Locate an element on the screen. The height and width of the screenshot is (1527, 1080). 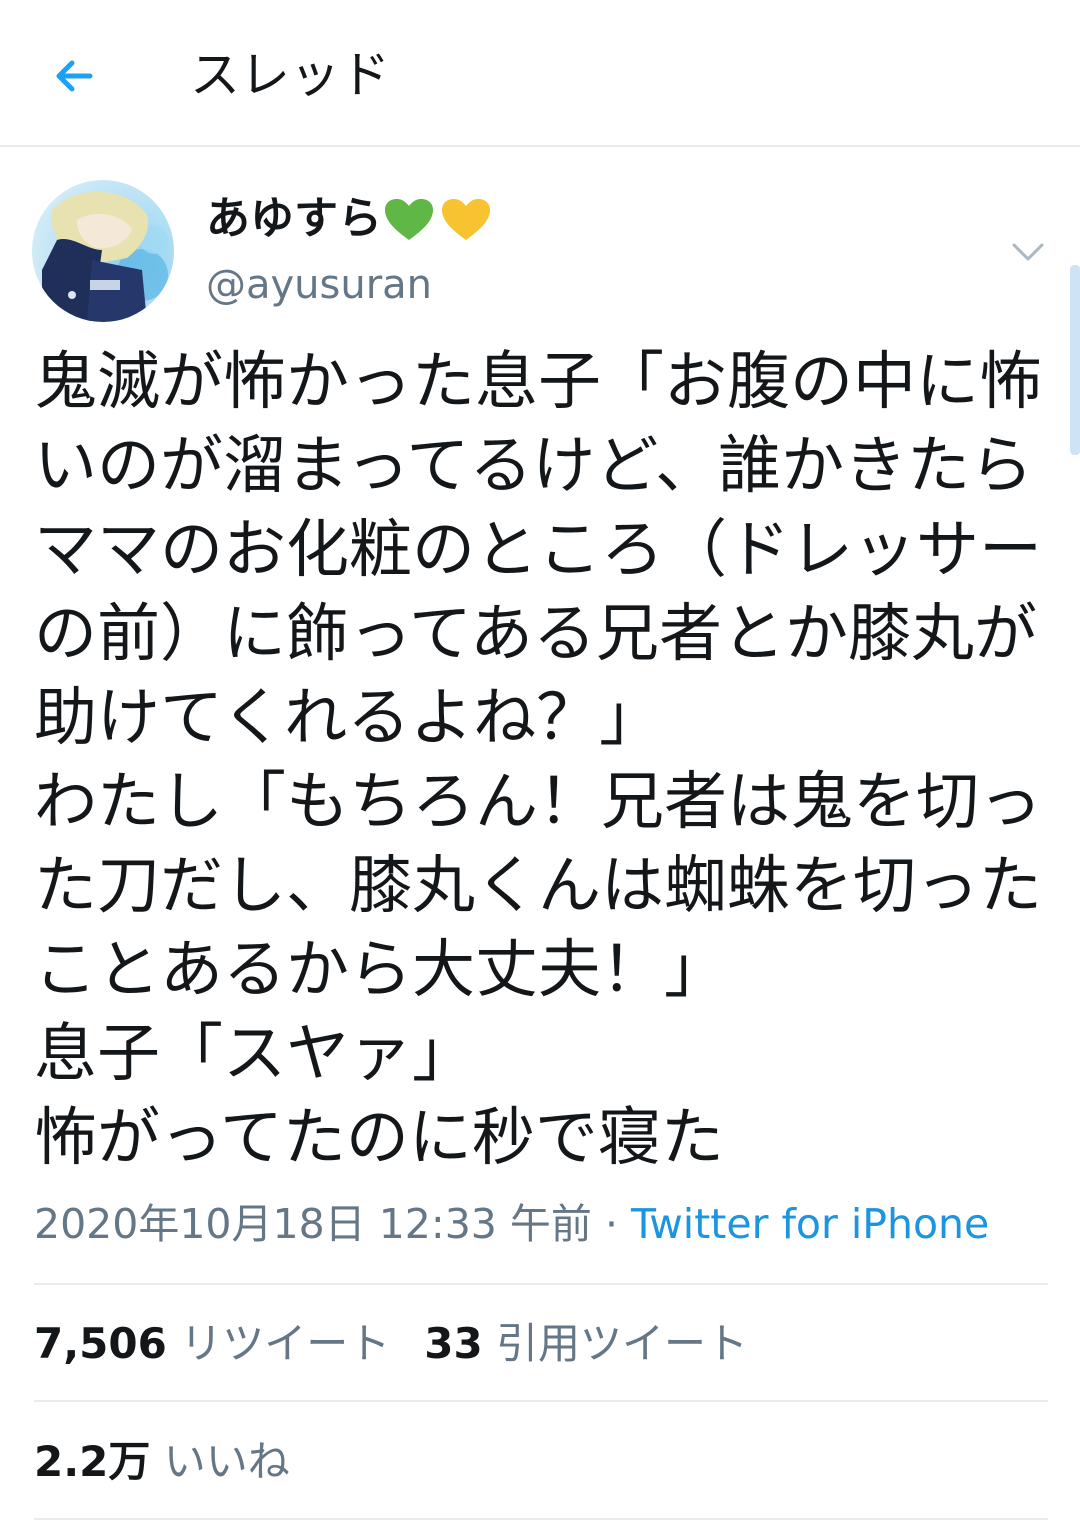
back-arrow-icon is located at coordinates (74, 76).